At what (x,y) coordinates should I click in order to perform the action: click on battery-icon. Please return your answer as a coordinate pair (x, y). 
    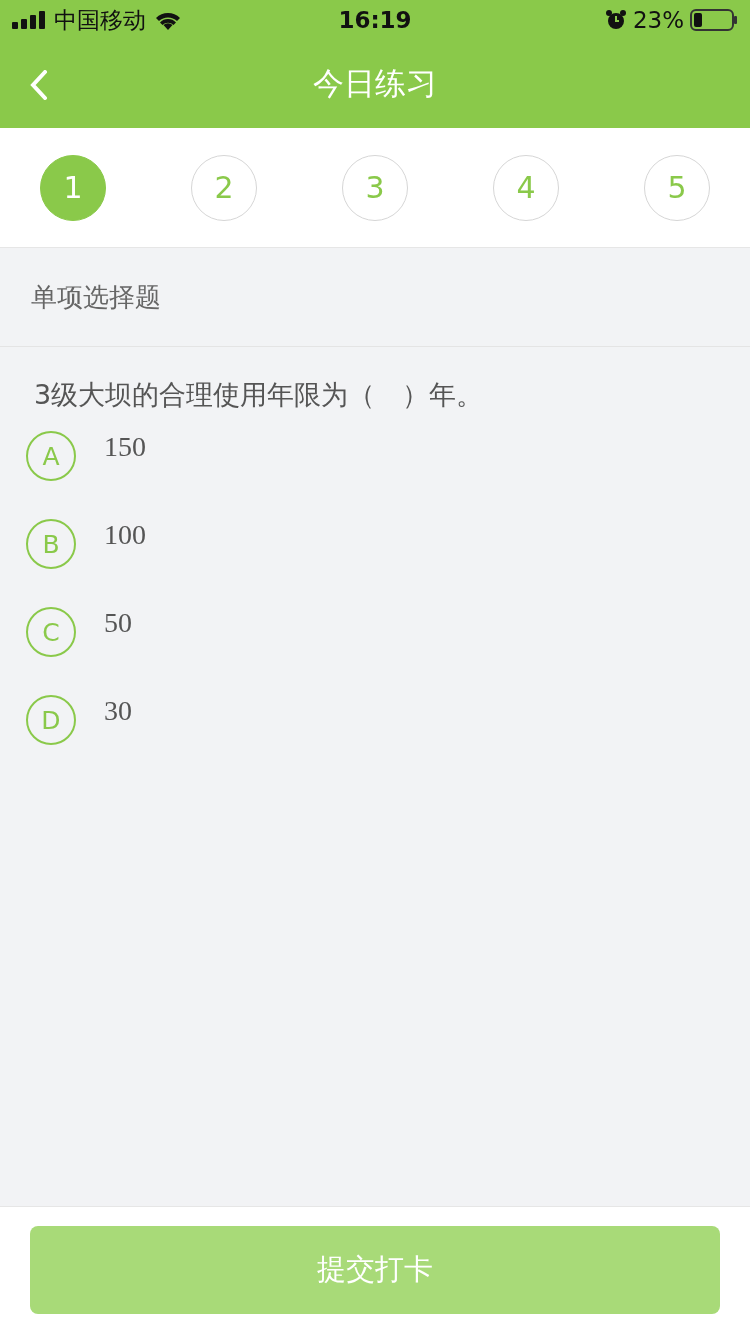
    Looking at the image, I should click on (714, 20).